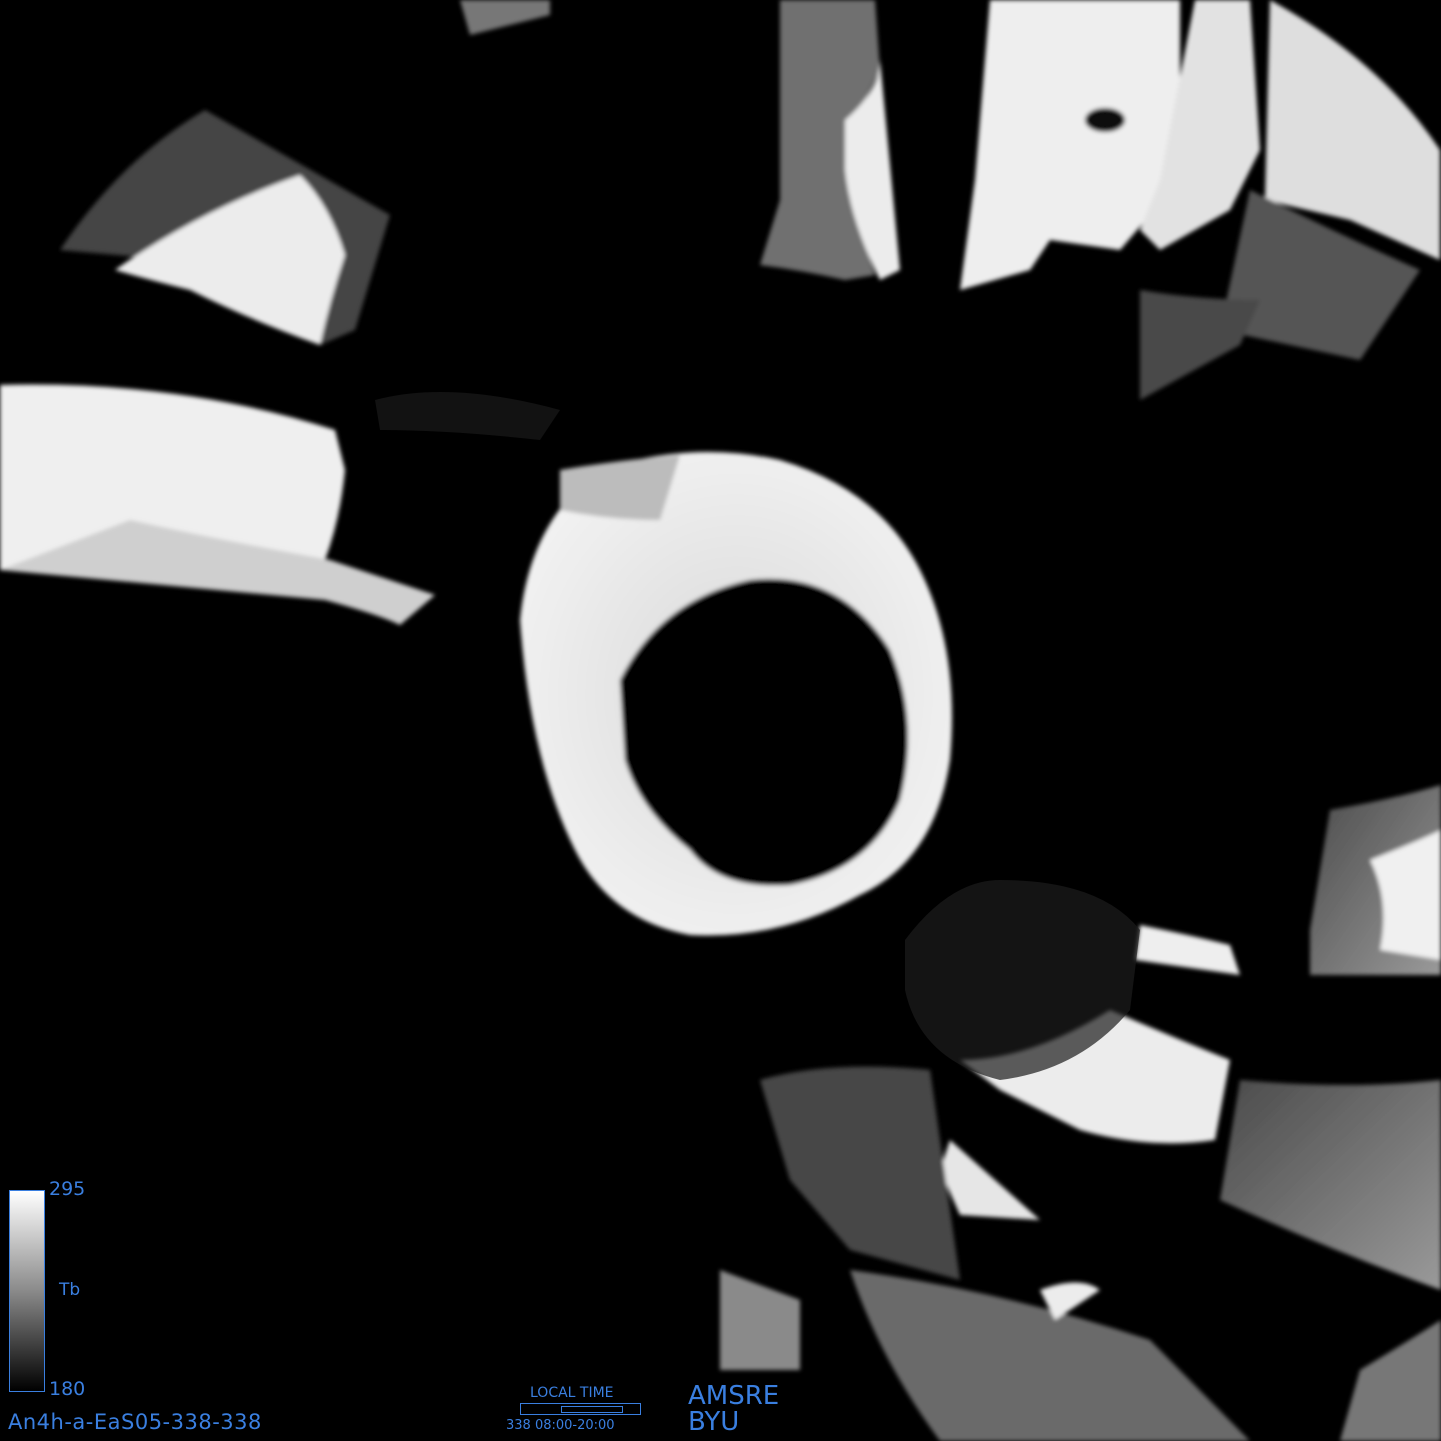 This screenshot has width=1441, height=1441. I want to click on product-id: An4h-a-EaS05-338-338, so click(135, 1422).